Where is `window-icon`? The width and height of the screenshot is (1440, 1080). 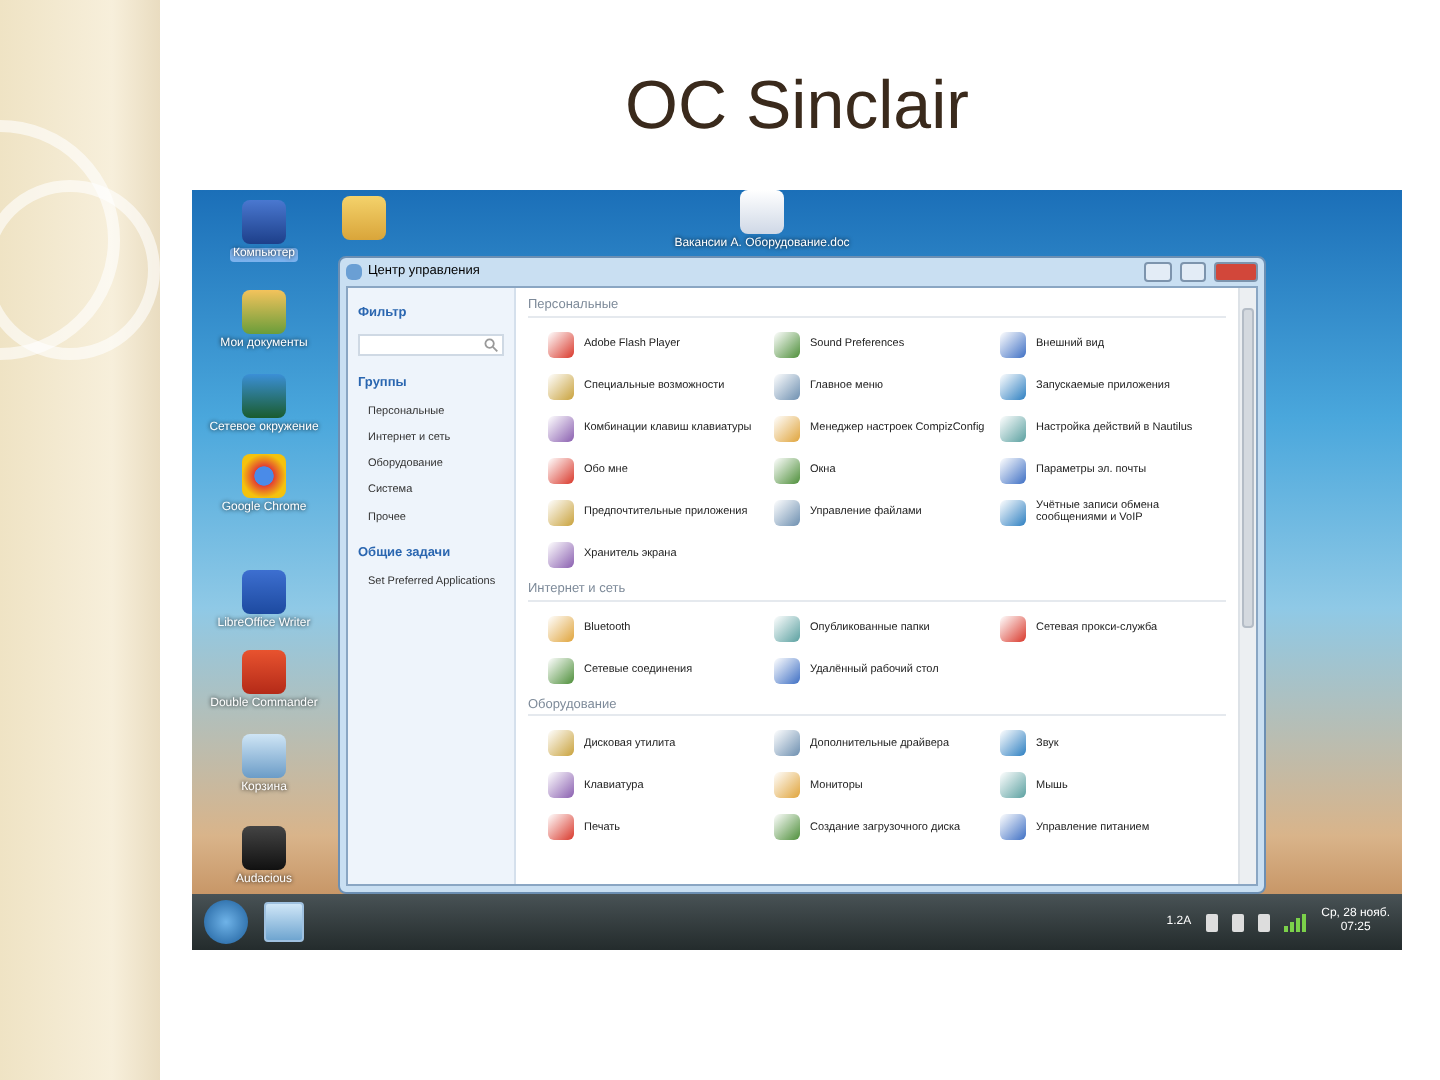
window-icon is located at coordinates (354, 272).